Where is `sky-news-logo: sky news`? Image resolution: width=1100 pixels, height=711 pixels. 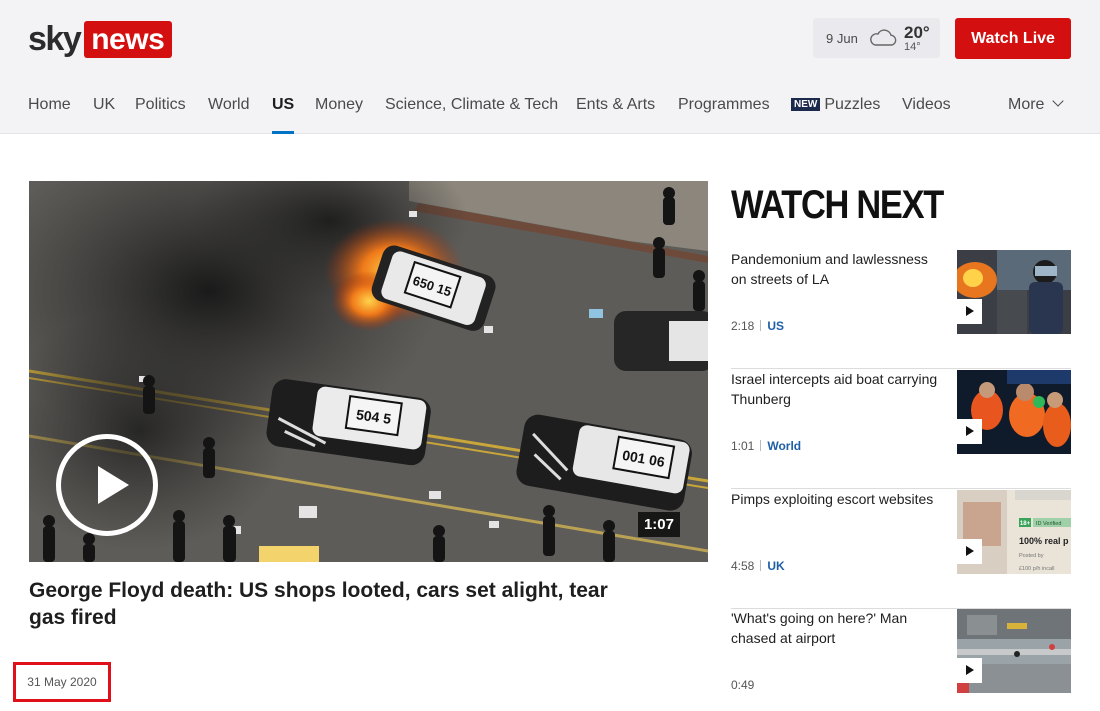 sky-news-logo: sky news is located at coordinates (100, 39).